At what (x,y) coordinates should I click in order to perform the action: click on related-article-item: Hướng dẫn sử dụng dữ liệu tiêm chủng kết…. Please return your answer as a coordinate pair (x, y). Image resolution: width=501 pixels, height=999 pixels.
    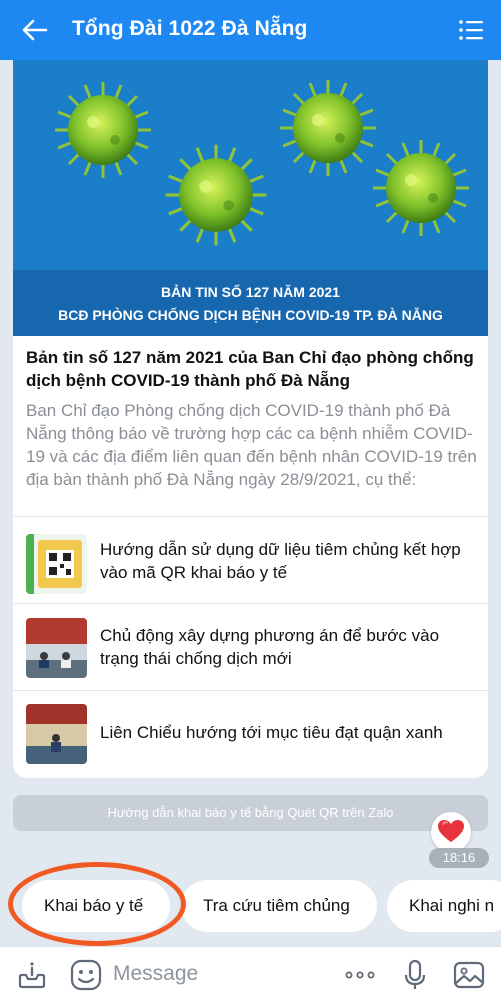
    Looking at the image, I should click on (250, 560).